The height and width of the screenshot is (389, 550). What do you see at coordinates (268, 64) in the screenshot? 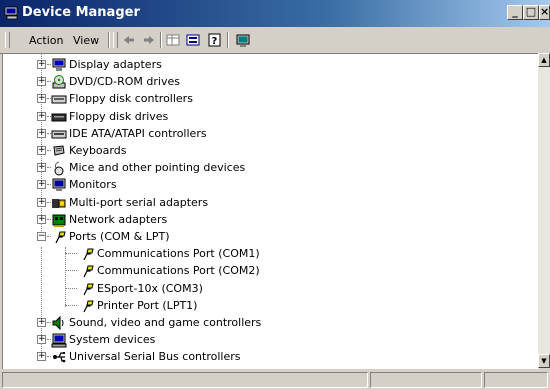
I see `tree-category-item: + Display adapters` at bounding box center [268, 64].